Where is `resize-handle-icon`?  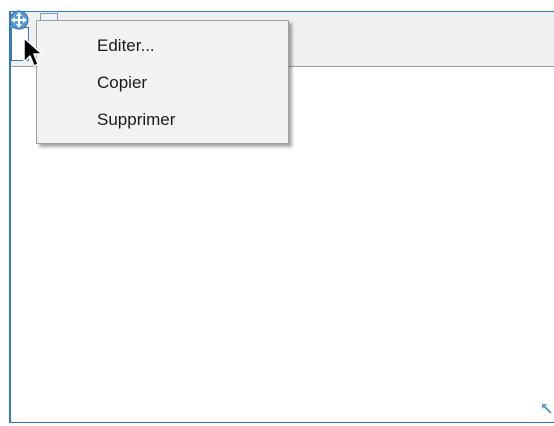
resize-handle-icon is located at coordinates (547, 409).